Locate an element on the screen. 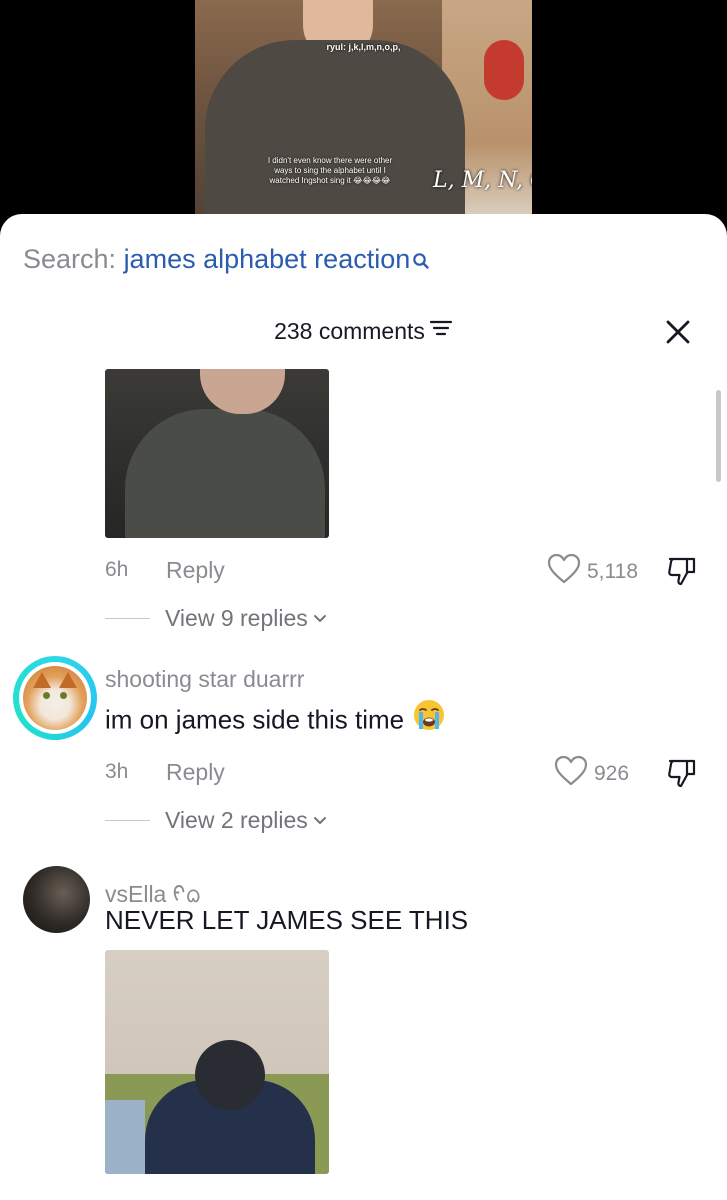 The width and height of the screenshot is (727, 1200). comment-time: 6h is located at coordinates (117, 569).